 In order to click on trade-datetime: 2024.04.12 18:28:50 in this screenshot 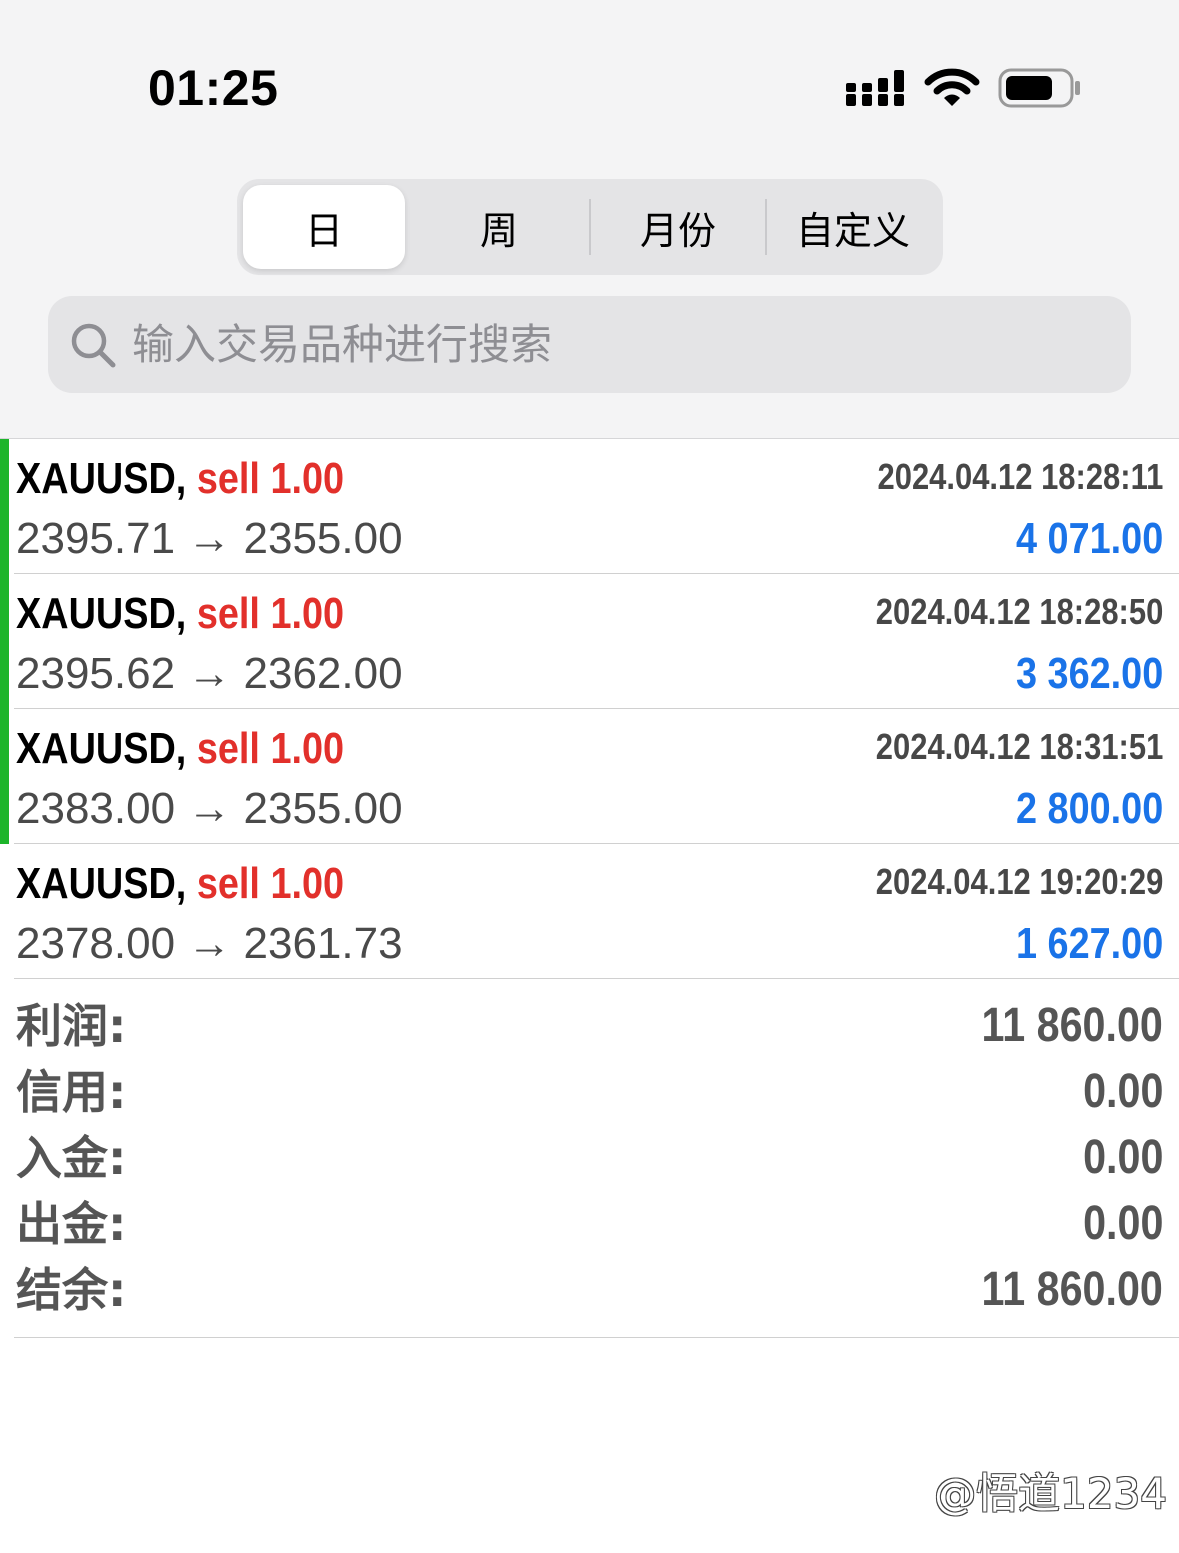, I will do `click(1019, 611)`.